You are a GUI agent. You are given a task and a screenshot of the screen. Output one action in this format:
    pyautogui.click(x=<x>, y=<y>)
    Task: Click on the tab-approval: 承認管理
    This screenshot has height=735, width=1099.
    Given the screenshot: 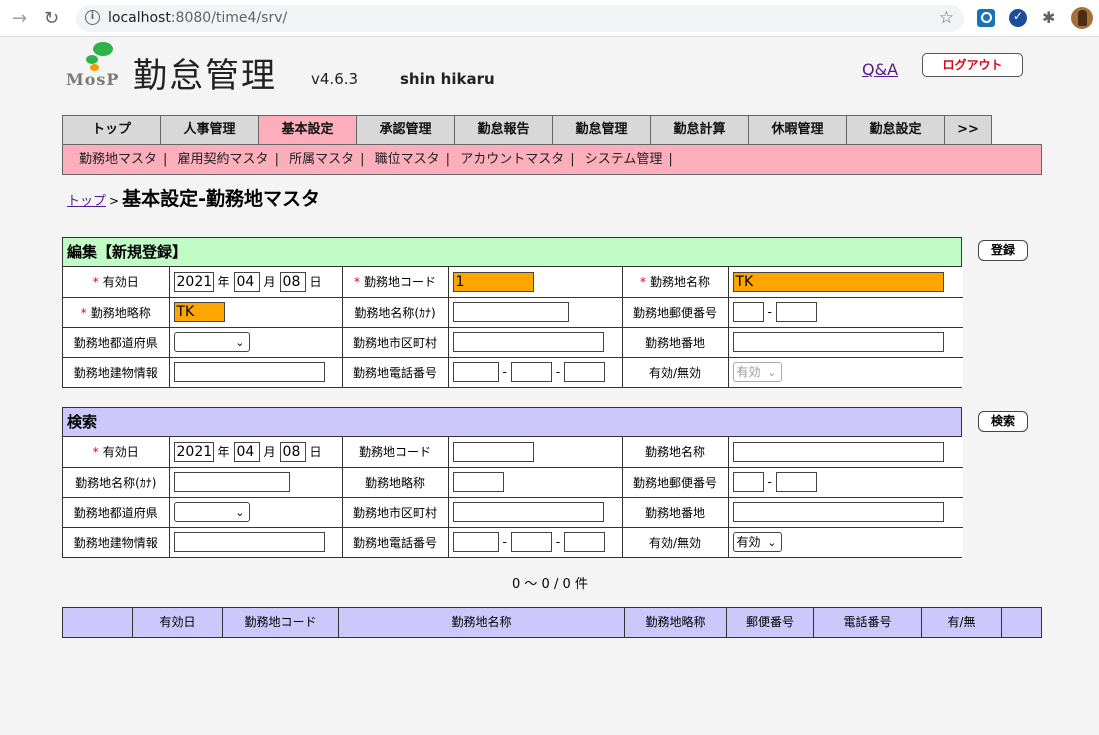 What is the action you would take?
    pyautogui.click(x=405, y=130)
    